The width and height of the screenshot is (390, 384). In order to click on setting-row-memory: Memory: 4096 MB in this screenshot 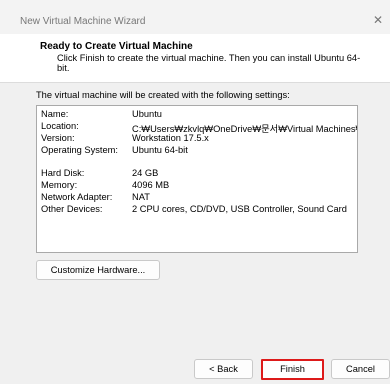, I will do `click(199, 186)`.